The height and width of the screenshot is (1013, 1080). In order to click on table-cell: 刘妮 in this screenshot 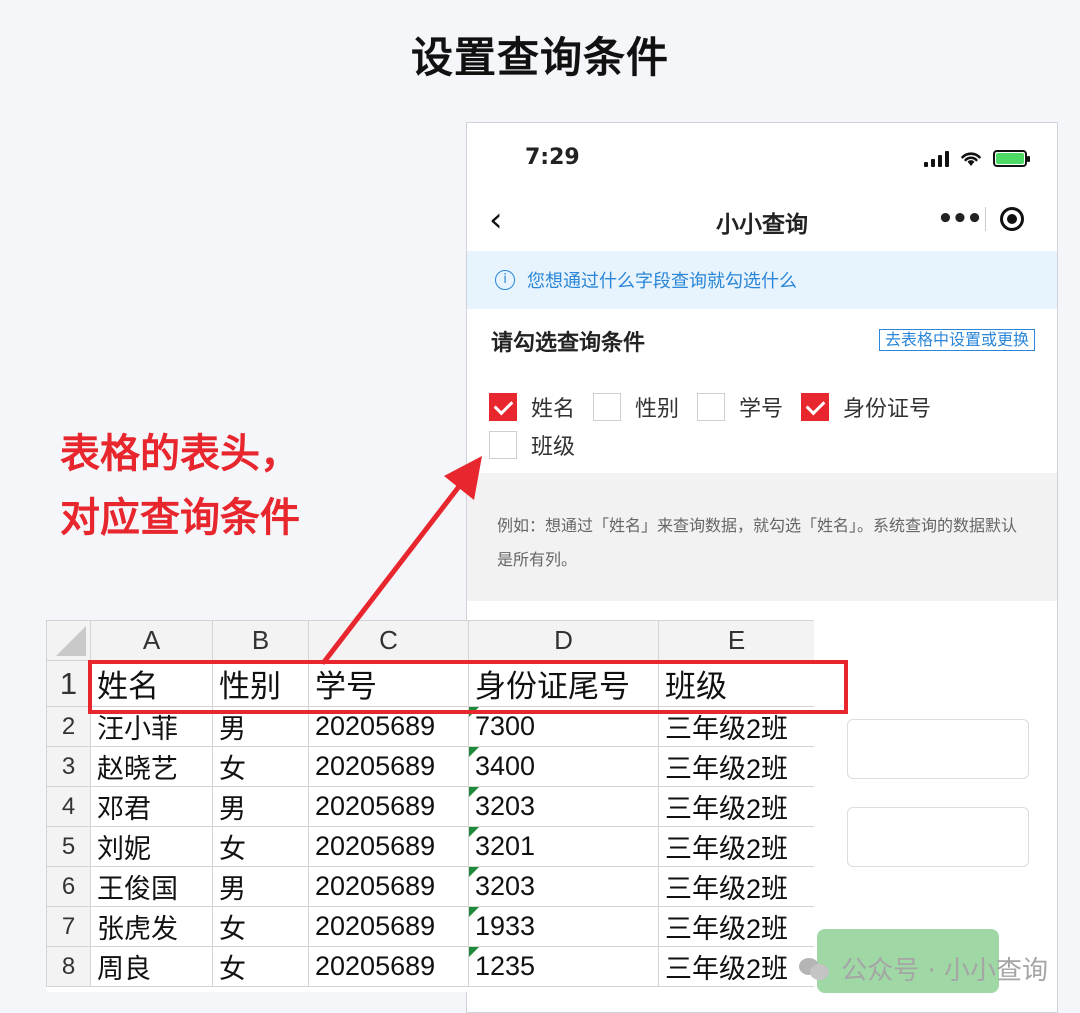, I will do `click(151, 846)`.